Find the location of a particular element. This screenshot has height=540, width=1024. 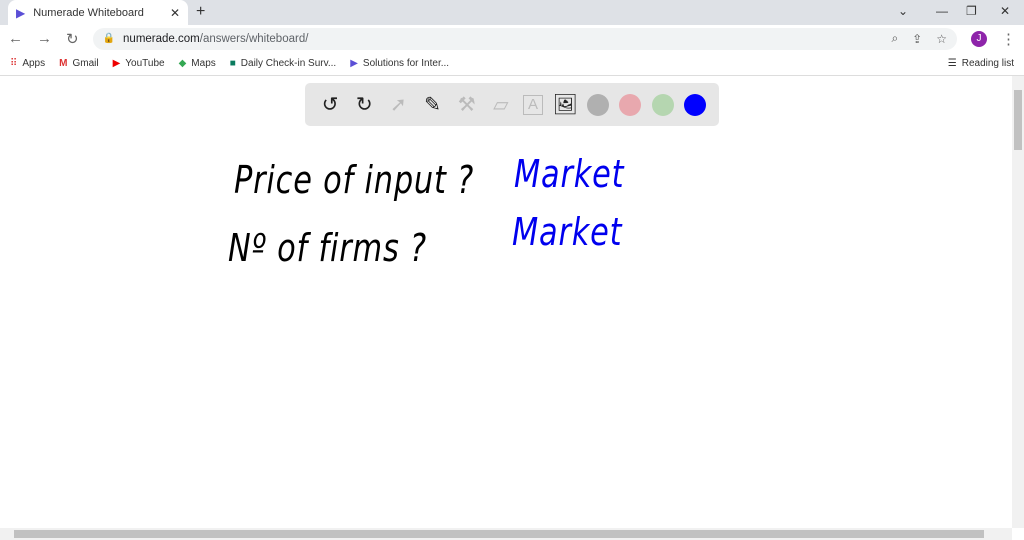

bookmark-maps: ◆ Maps is located at coordinates (197, 63).